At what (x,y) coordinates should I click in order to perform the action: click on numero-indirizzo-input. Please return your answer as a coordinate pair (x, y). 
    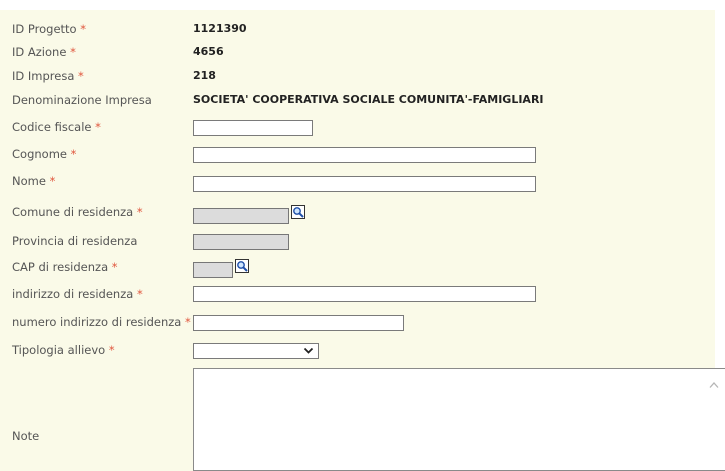
    Looking at the image, I should click on (298, 323).